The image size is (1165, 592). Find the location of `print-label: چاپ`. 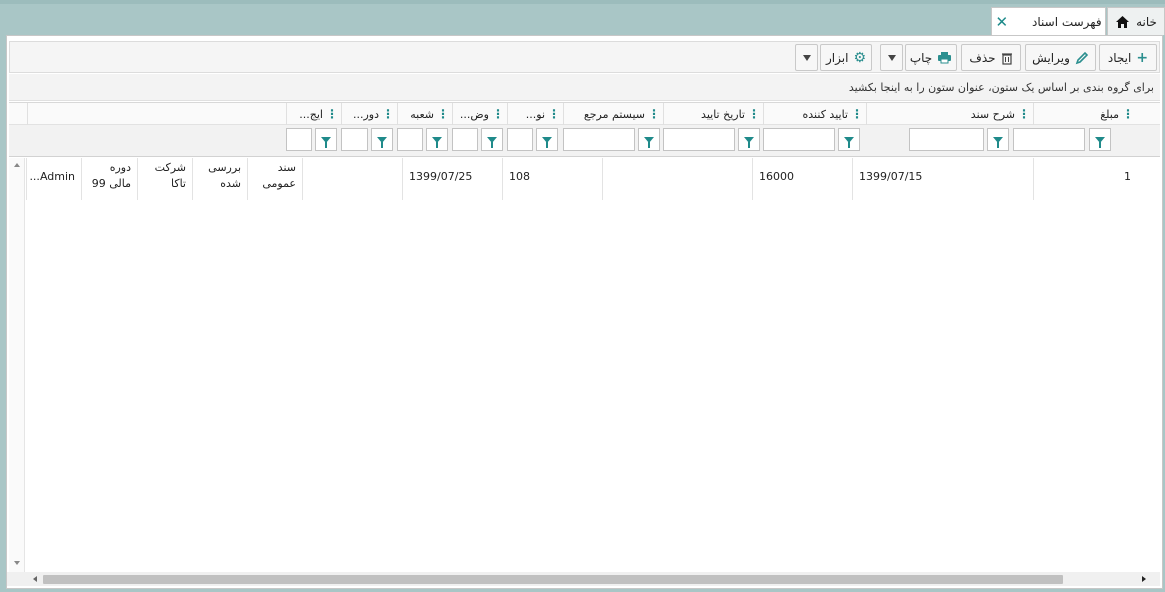

print-label: چاپ is located at coordinates (921, 57).